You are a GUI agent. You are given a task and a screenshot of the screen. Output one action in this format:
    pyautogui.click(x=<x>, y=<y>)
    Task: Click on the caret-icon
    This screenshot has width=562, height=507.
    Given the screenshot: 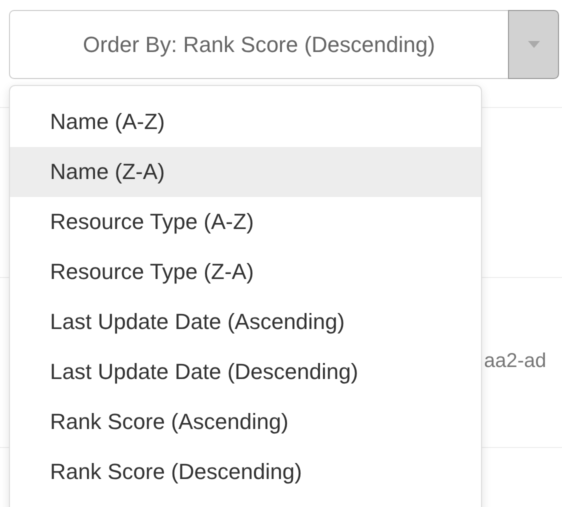 What is the action you would take?
    pyautogui.click(x=534, y=44)
    